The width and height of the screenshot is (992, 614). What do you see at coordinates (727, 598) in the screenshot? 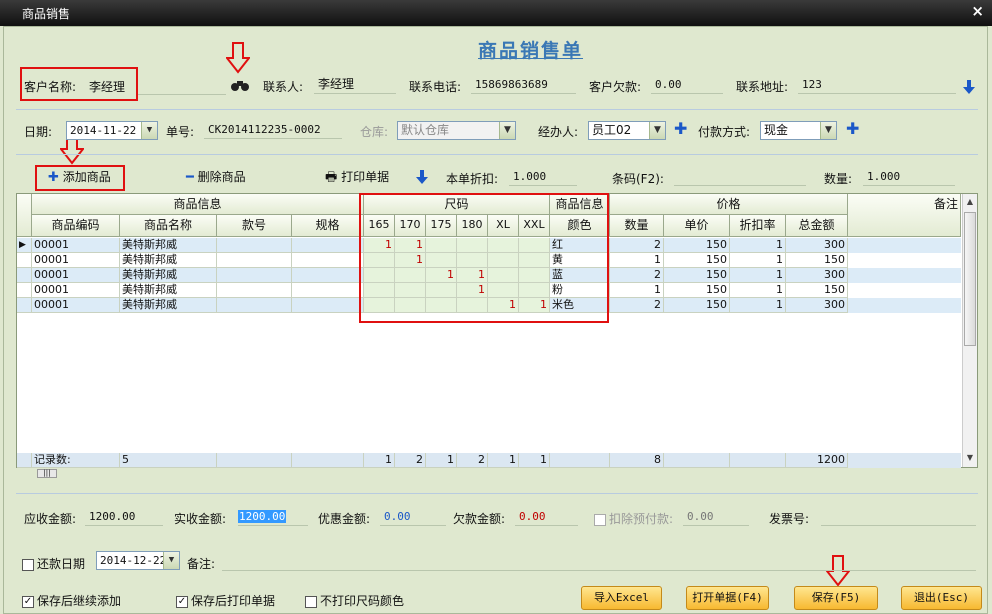
I see `open-order-button: 打开单据(F4)` at bounding box center [727, 598].